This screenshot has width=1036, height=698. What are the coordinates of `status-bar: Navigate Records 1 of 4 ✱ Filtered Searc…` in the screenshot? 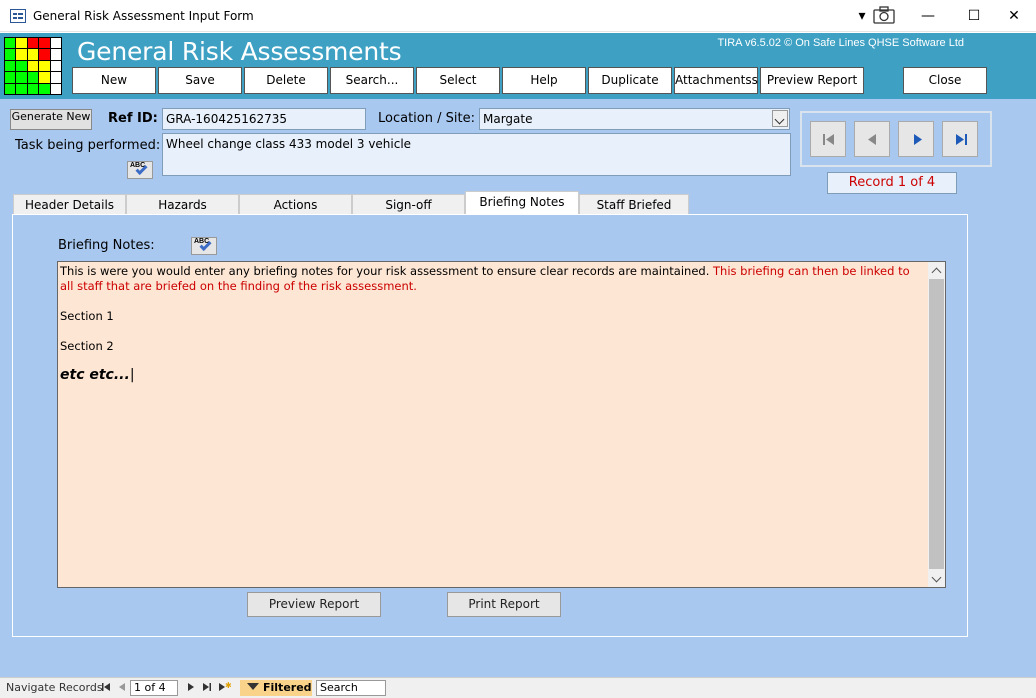 It's located at (518, 687).